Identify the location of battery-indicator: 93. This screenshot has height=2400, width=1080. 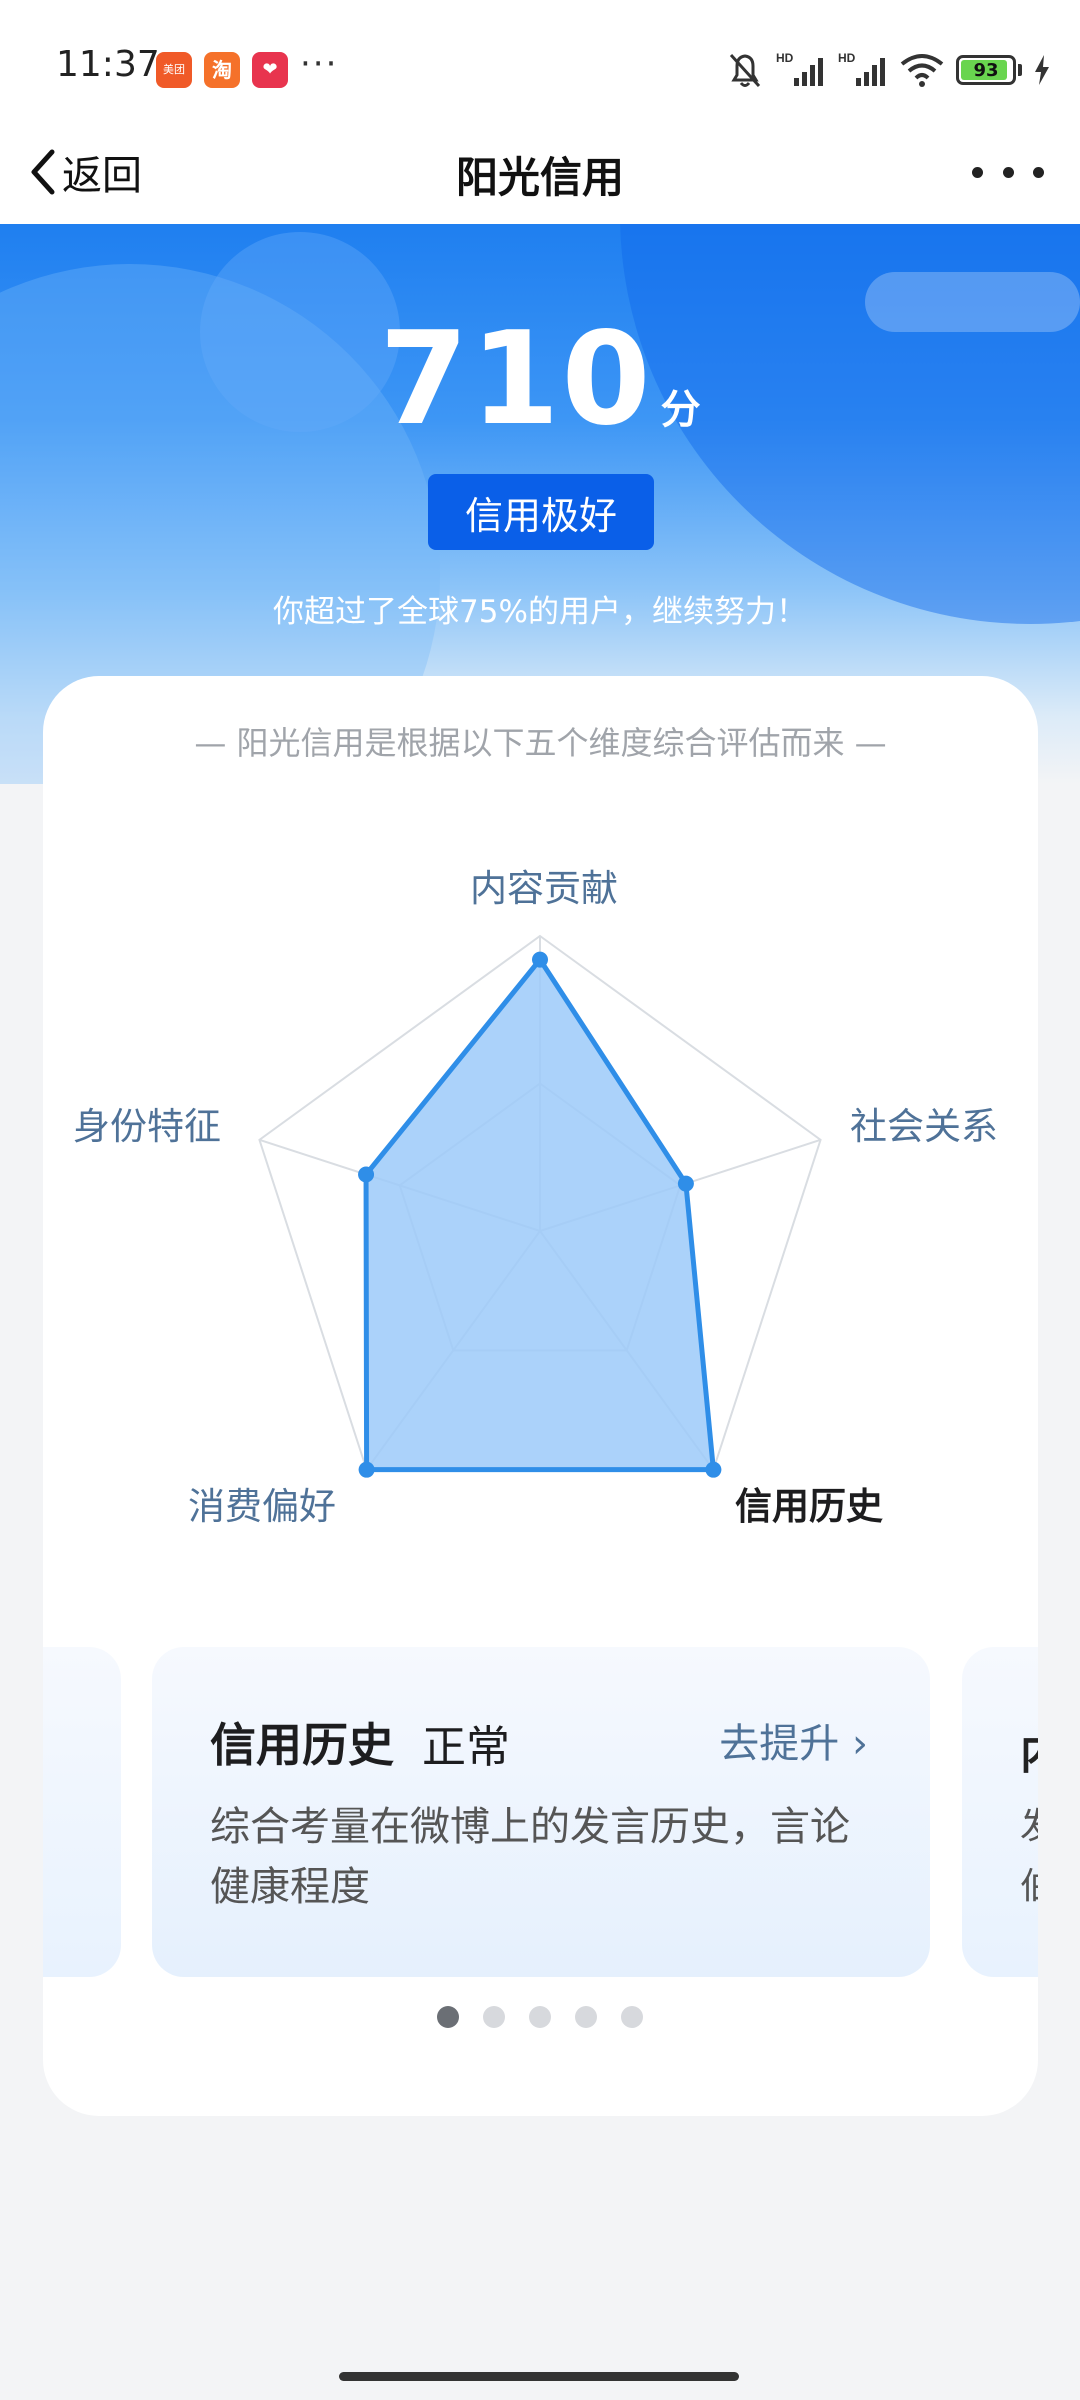
(986, 70).